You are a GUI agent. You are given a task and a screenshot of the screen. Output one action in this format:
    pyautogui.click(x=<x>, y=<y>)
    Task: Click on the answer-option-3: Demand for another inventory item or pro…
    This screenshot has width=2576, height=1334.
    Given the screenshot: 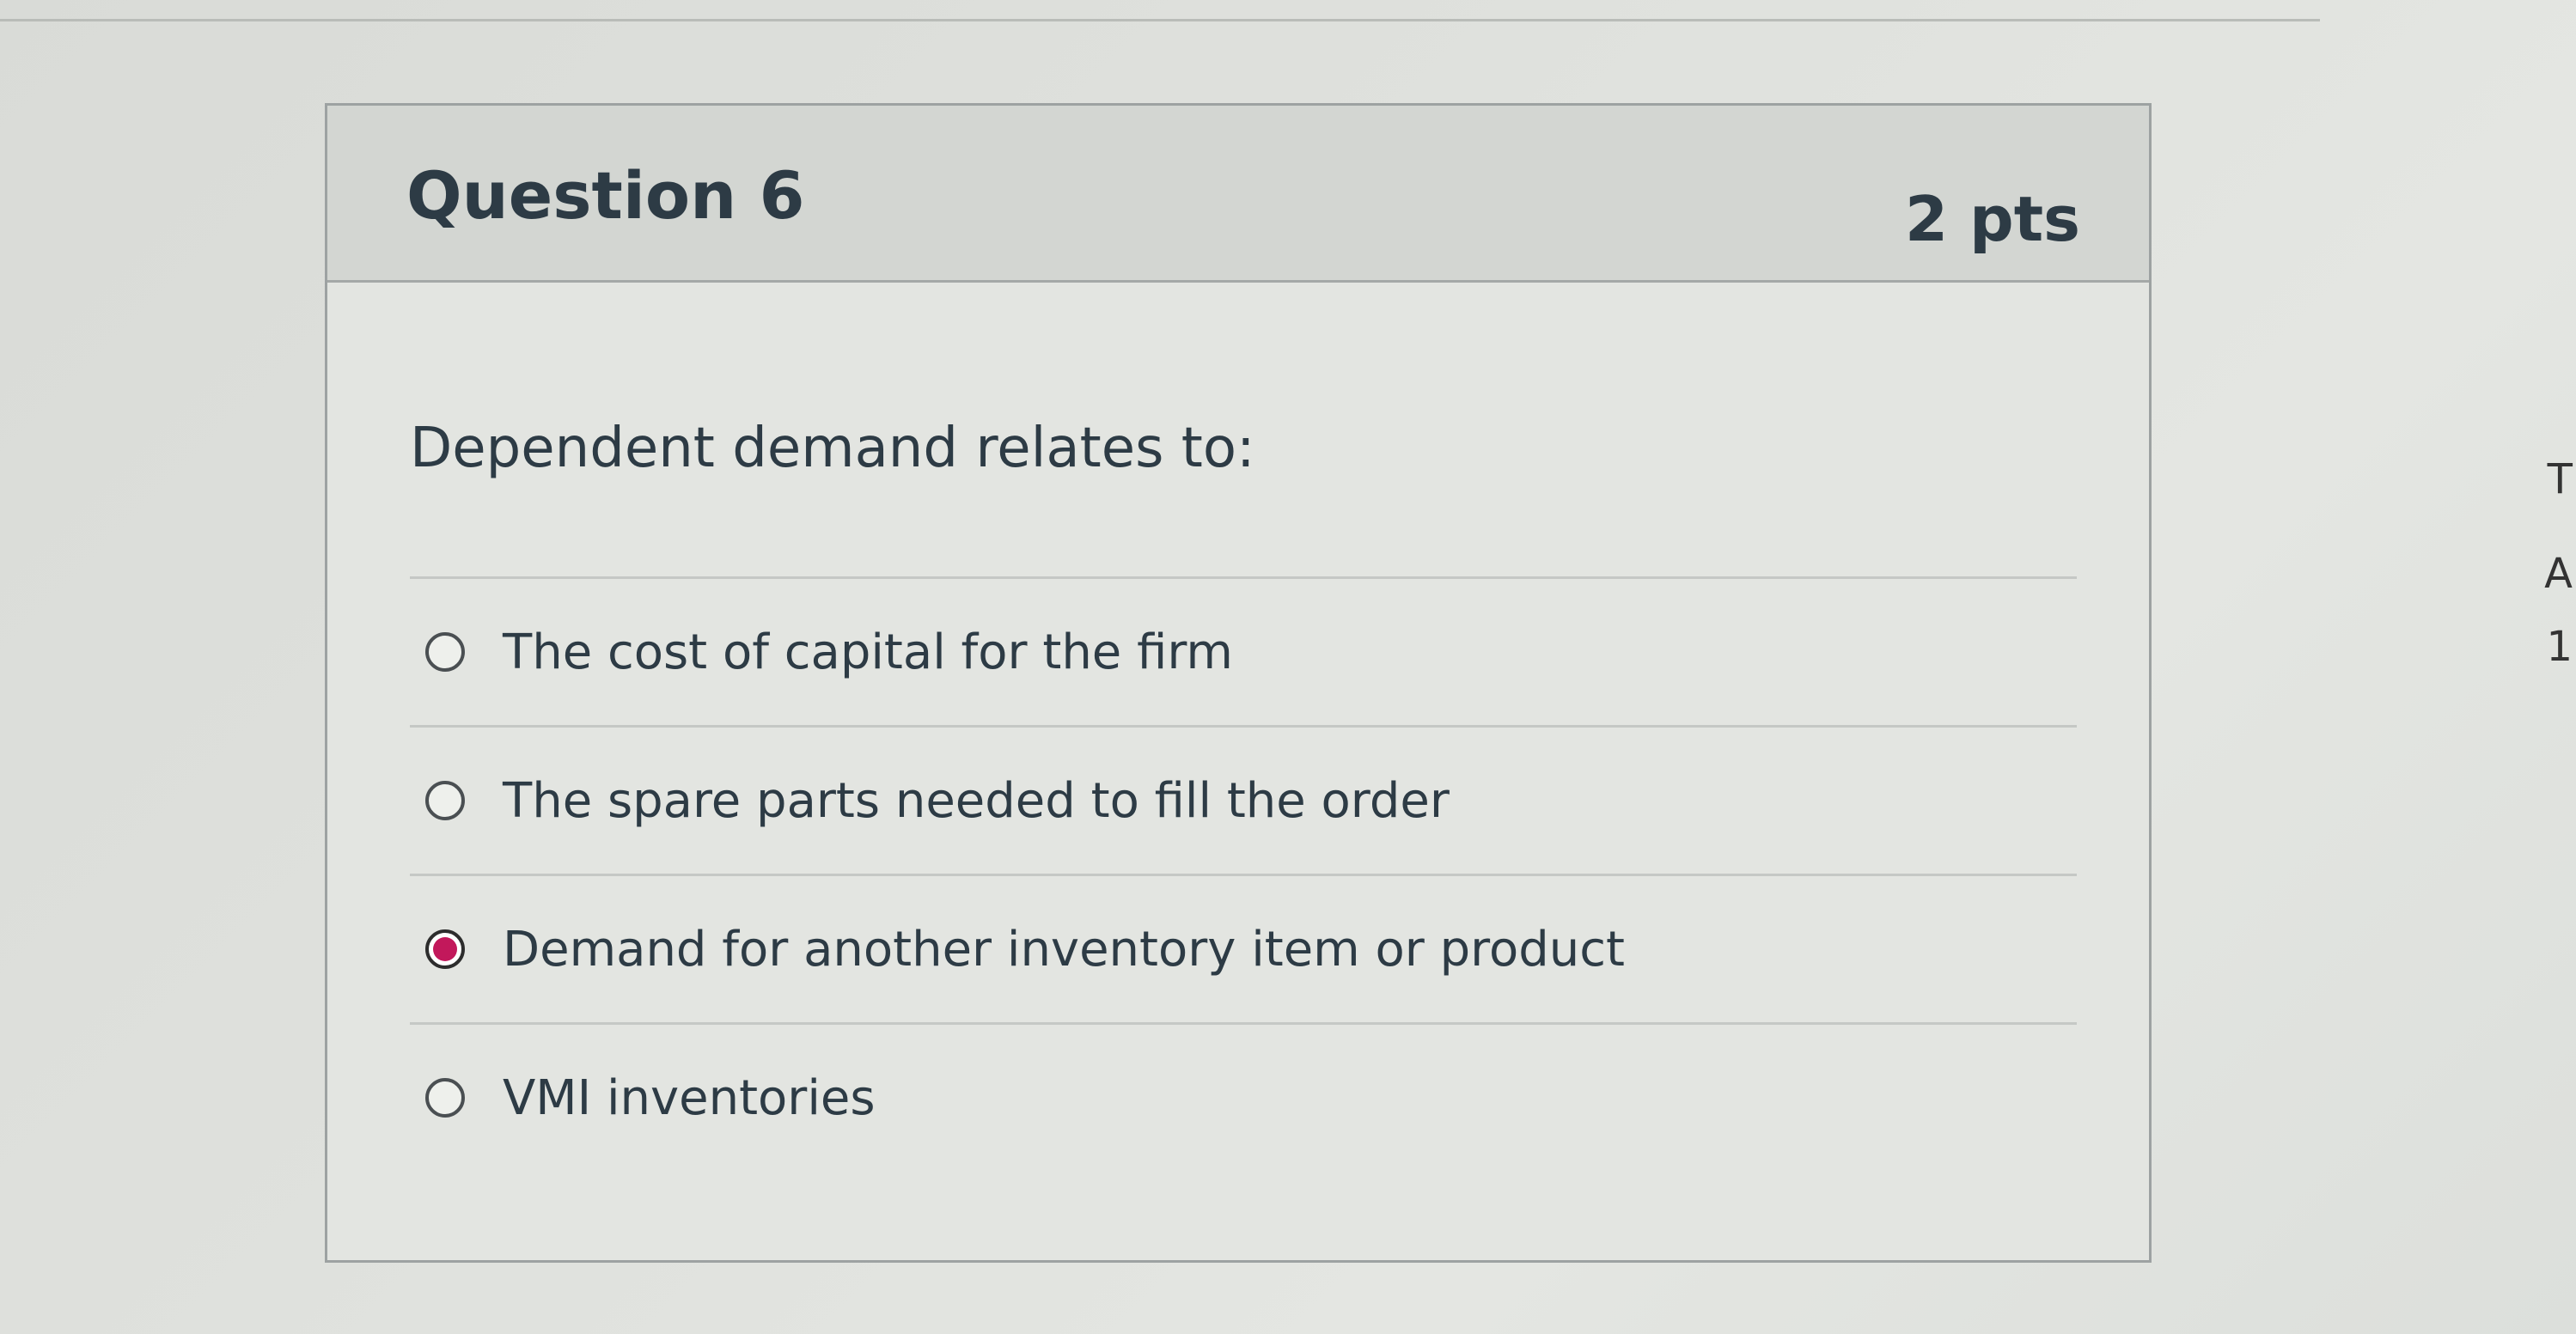 What is the action you would take?
    pyautogui.click(x=1243, y=949)
    